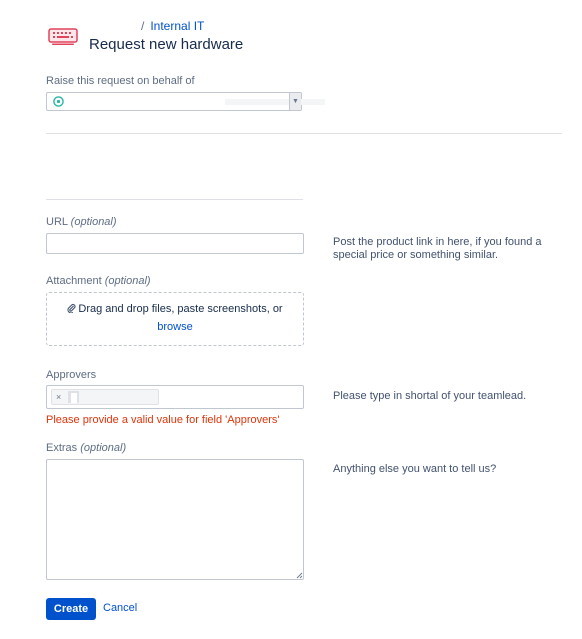 This screenshot has height=639, width=582. What do you see at coordinates (74, 398) in the screenshot?
I see `approver-avatar-highlight` at bounding box center [74, 398].